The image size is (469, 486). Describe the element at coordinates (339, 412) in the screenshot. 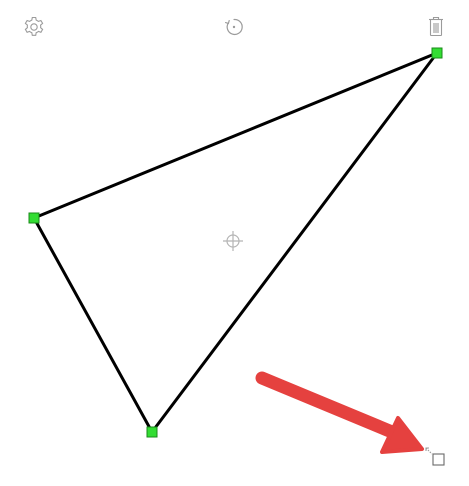

I see `annotation-arrow` at that location.